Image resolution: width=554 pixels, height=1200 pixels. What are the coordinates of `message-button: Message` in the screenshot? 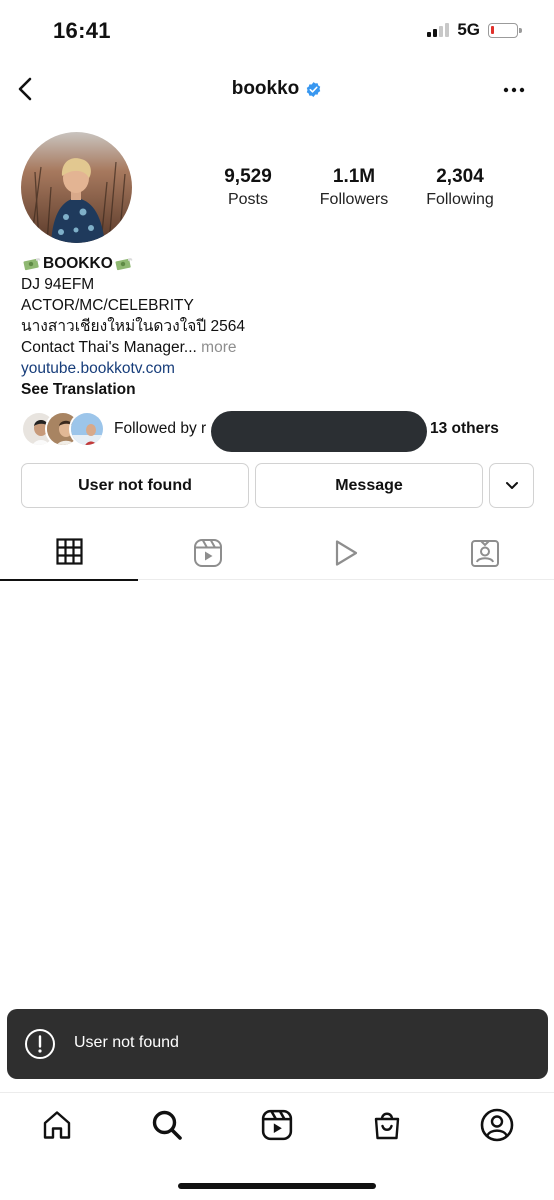 It's located at (369, 485).